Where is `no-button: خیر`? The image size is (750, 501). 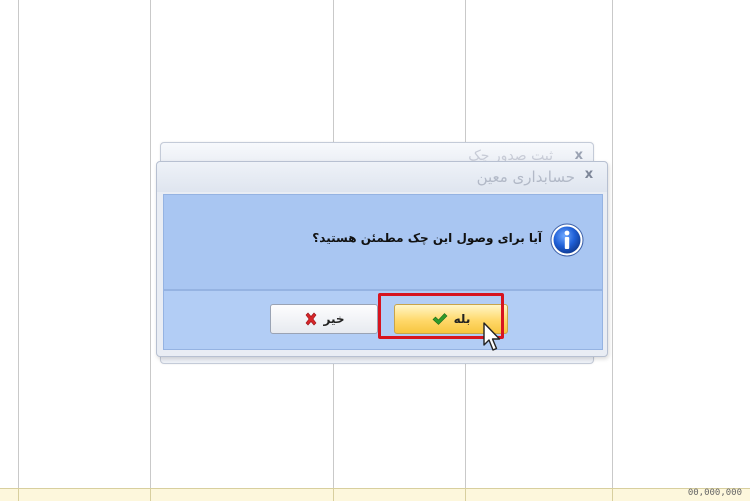 no-button: خیر is located at coordinates (324, 319).